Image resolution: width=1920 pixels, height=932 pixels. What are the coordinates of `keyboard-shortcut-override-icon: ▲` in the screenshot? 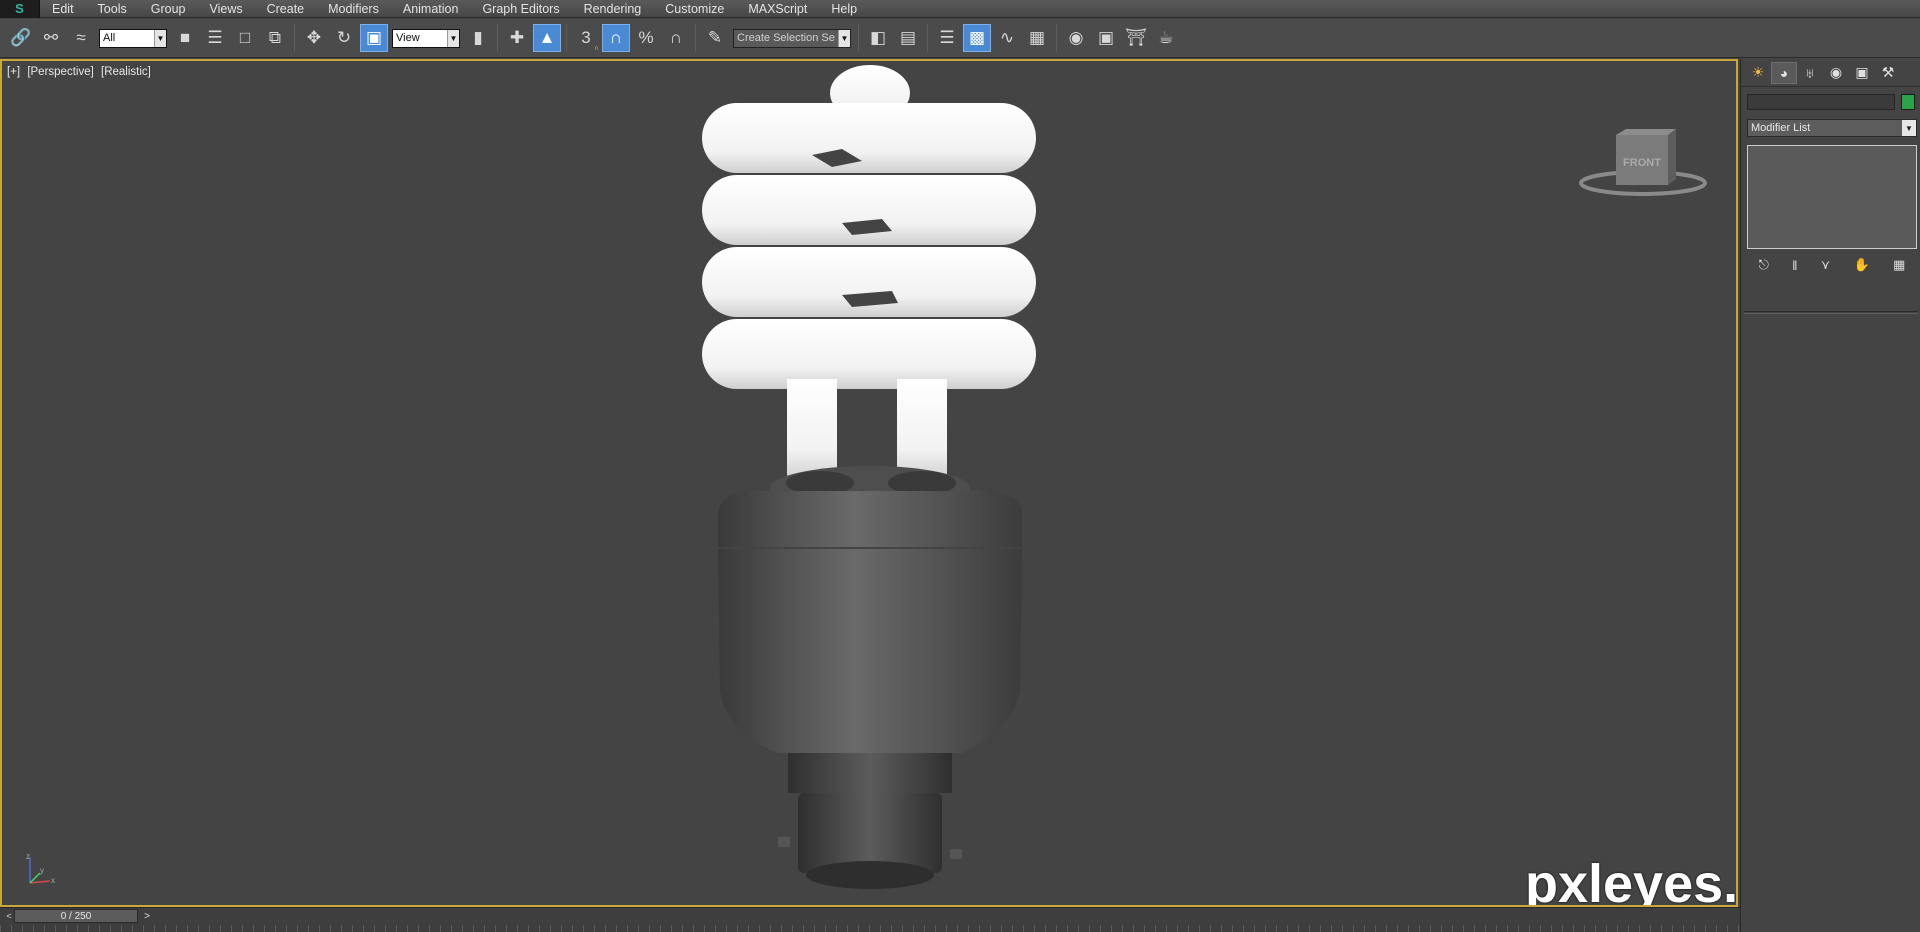 It's located at (547, 38).